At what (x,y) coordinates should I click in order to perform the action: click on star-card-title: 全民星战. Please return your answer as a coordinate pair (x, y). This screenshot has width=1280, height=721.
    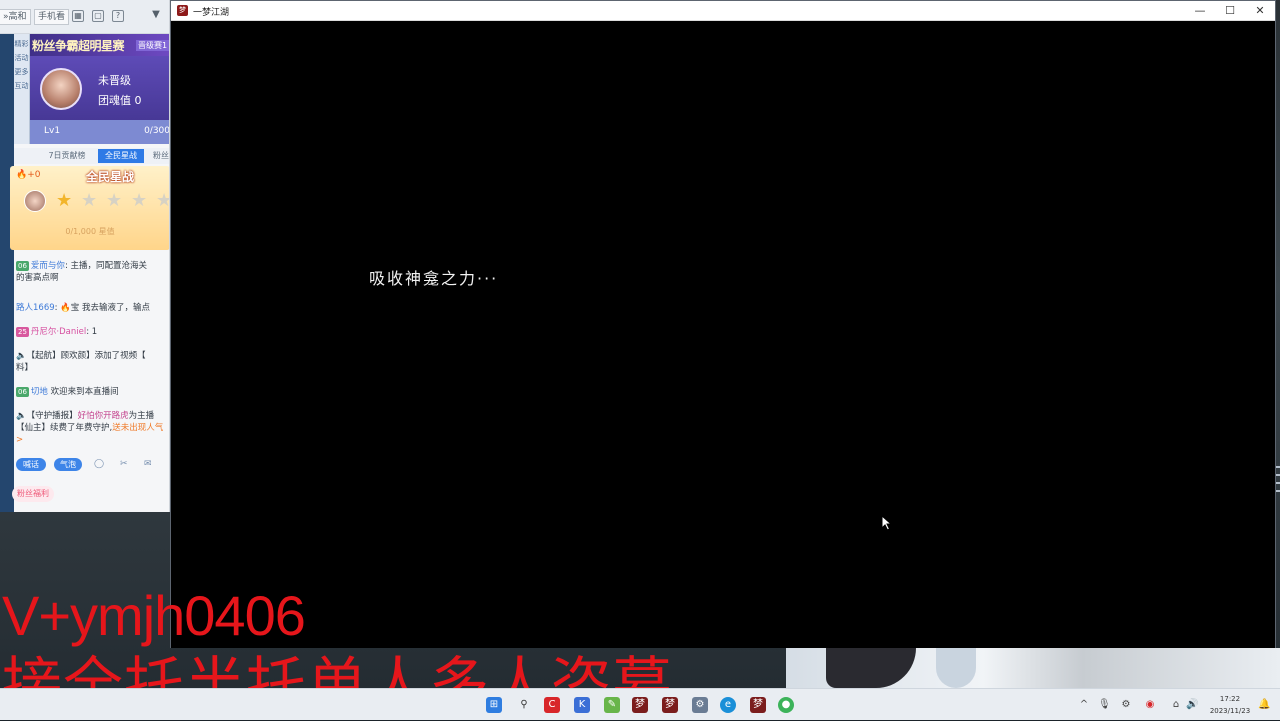
    Looking at the image, I should click on (110, 177).